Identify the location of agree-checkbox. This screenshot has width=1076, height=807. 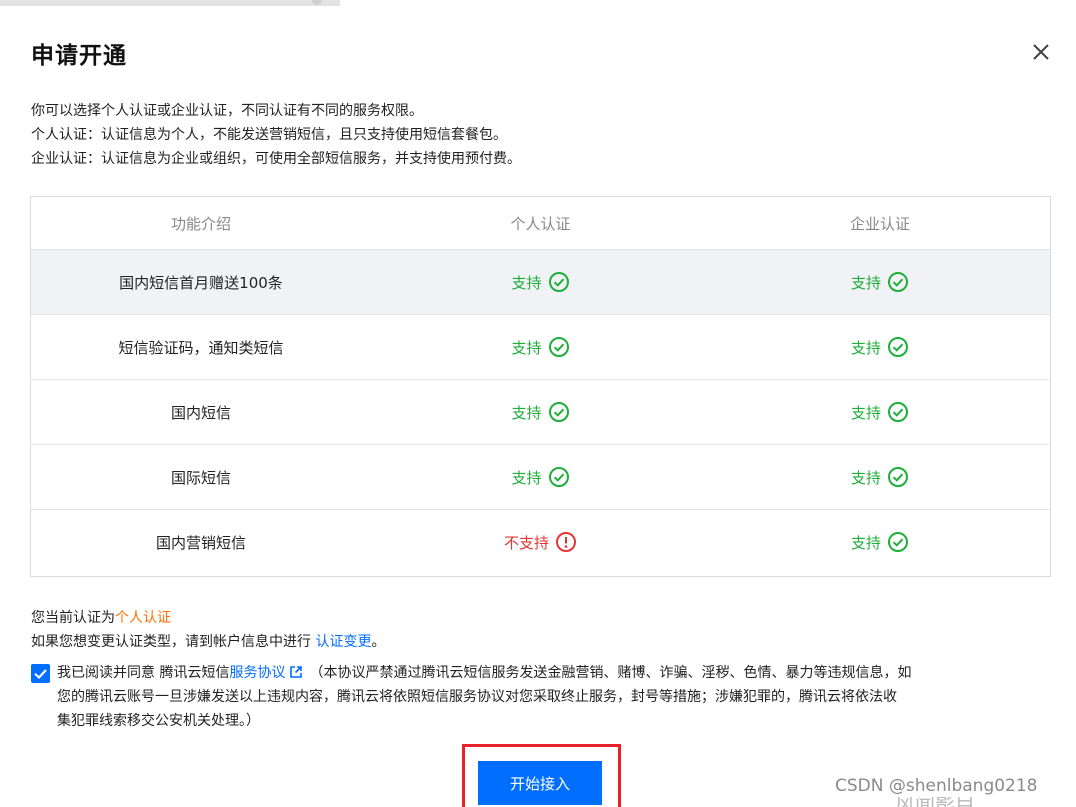
(40, 673).